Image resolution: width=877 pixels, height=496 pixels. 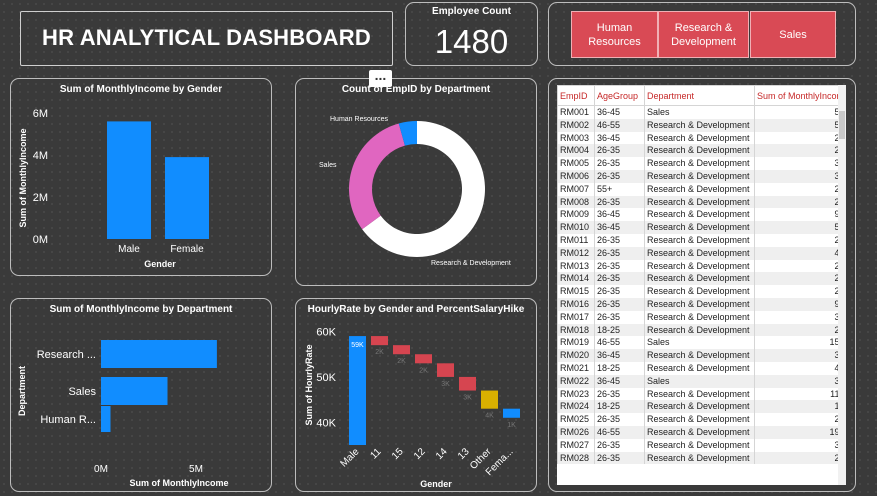 What do you see at coordinates (576, 176) in the screenshot?
I see `table-cell: RM006` at bounding box center [576, 176].